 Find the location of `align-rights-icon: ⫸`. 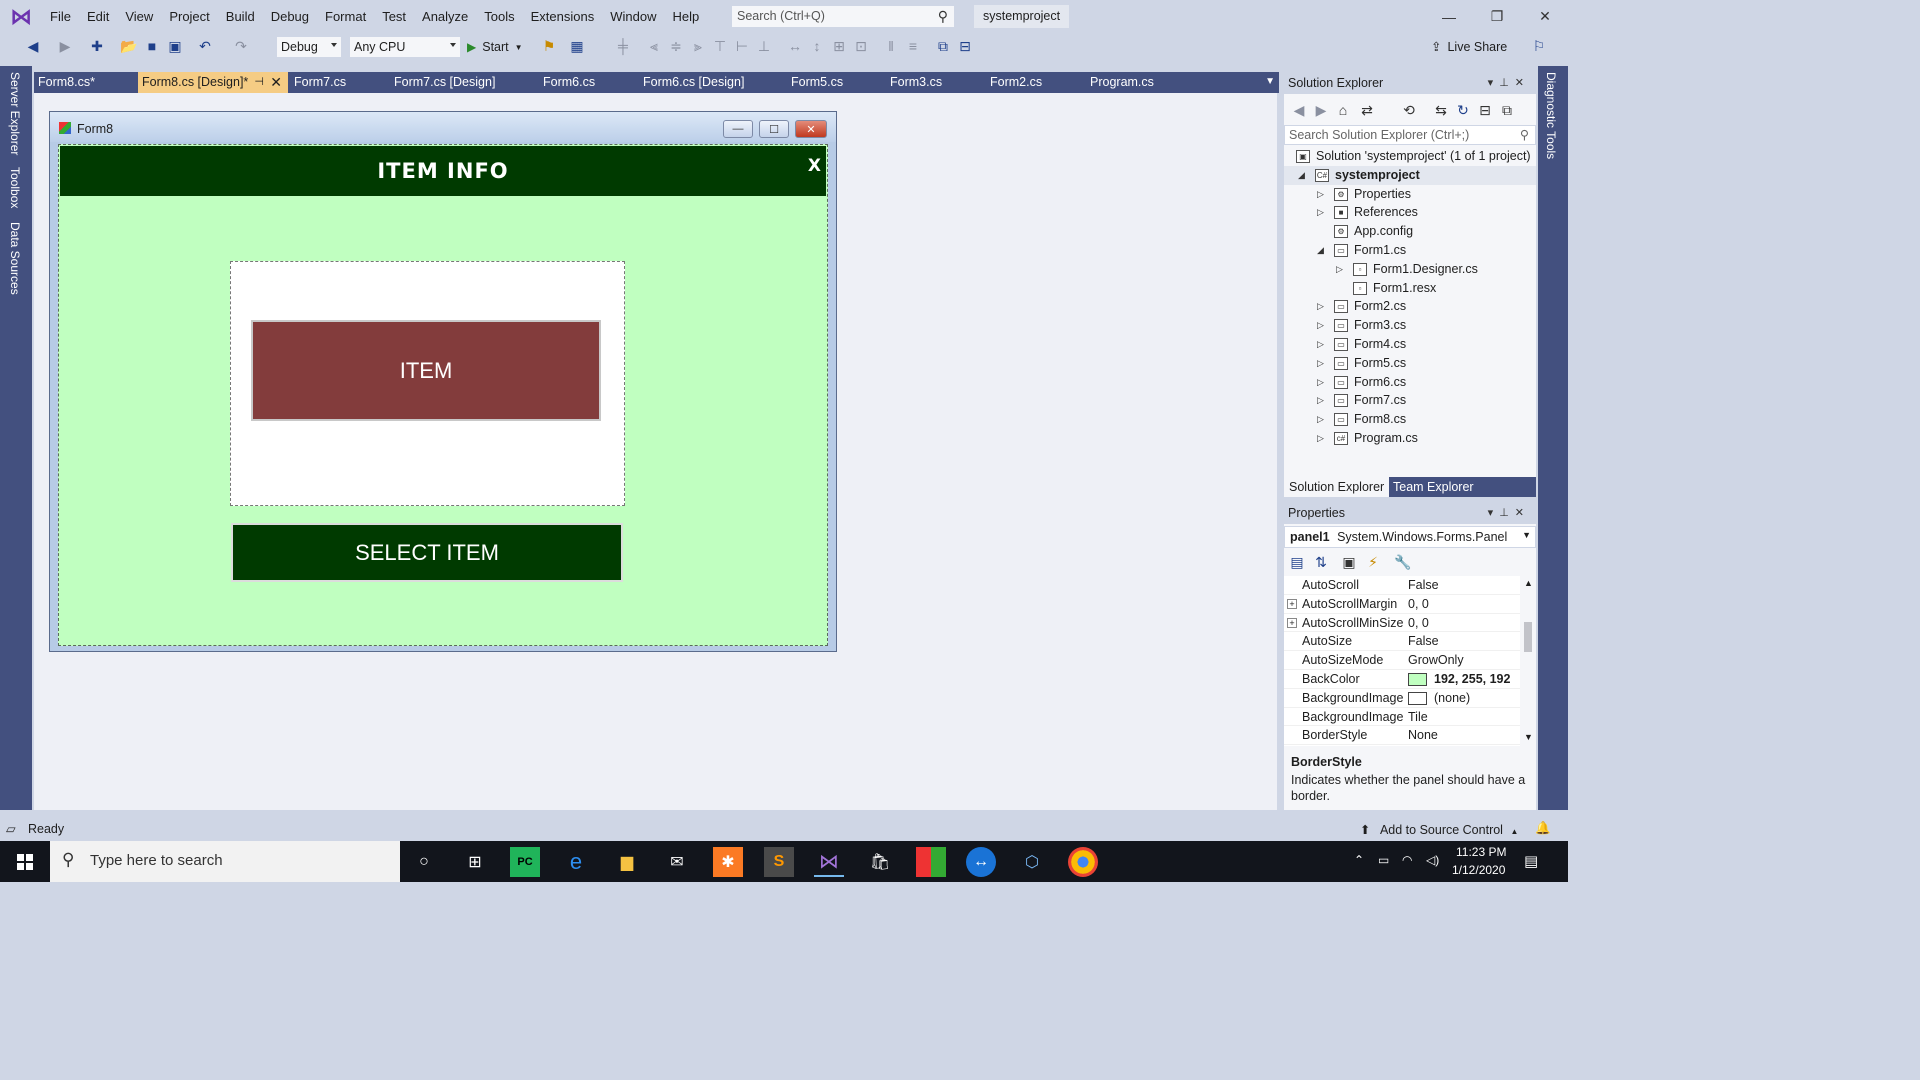

align-rights-icon: ⫸ is located at coordinates (698, 46).